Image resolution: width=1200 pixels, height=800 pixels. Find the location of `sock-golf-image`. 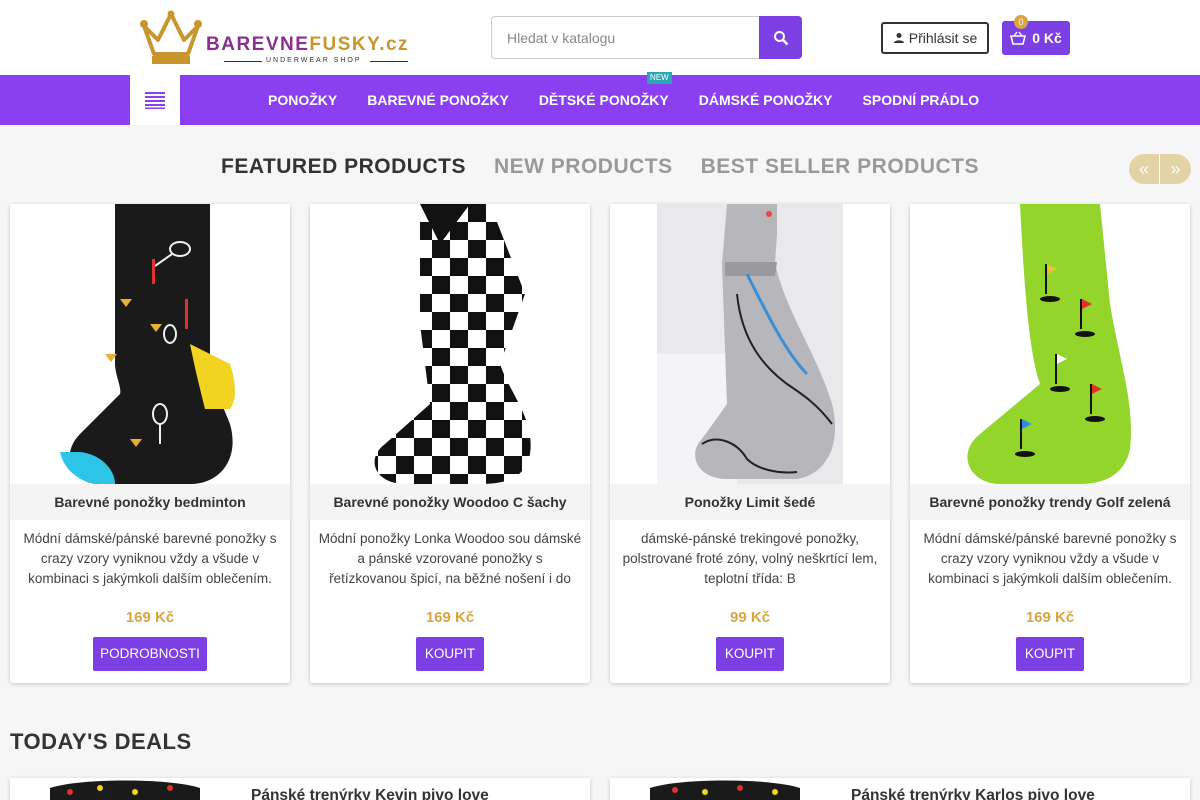

sock-golf-image is located at coordinates (1049, 344).